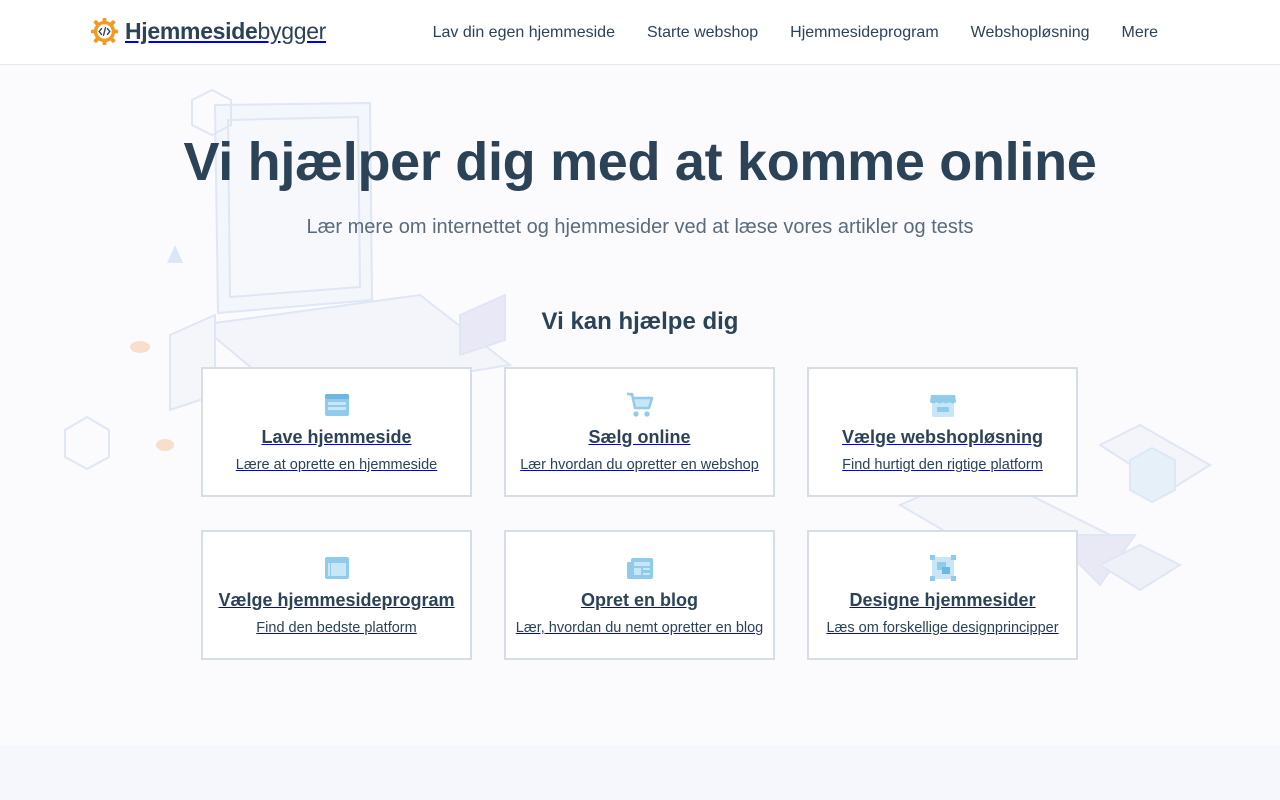 The width and height of the screenshot is (1280, 800). Describe the element at coordinates (336, 437) in the screenshot. I see `card-title: Lave hjemmeside` at that location.